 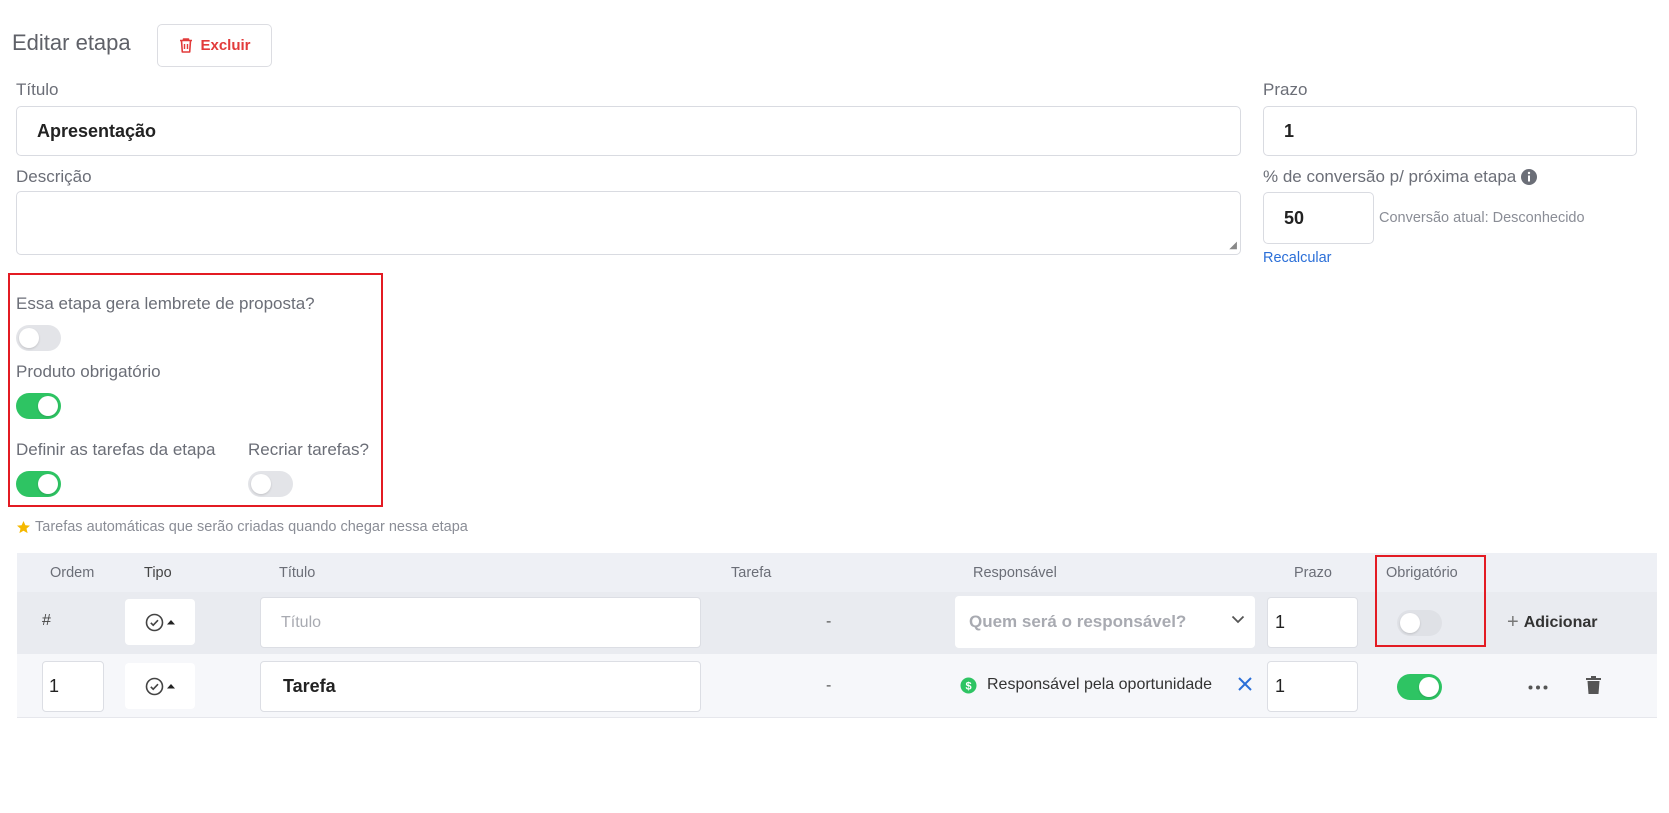 I want to click on new-row-type-select, so click(x=160, y=622).